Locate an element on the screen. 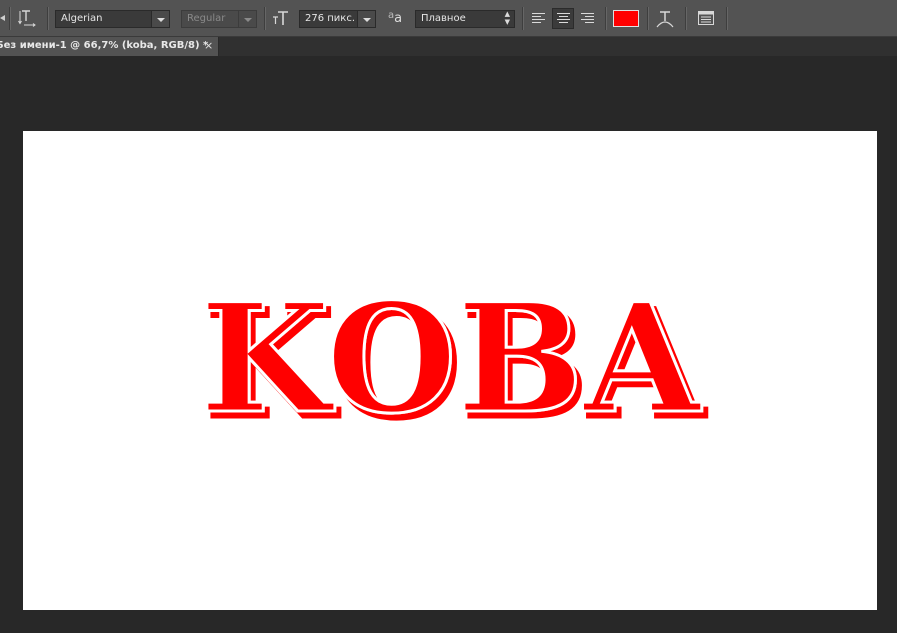 The width and height of the screenshot is (897, 633). antialias-icon-glyph-a: a is located at coordinates (398, 18).